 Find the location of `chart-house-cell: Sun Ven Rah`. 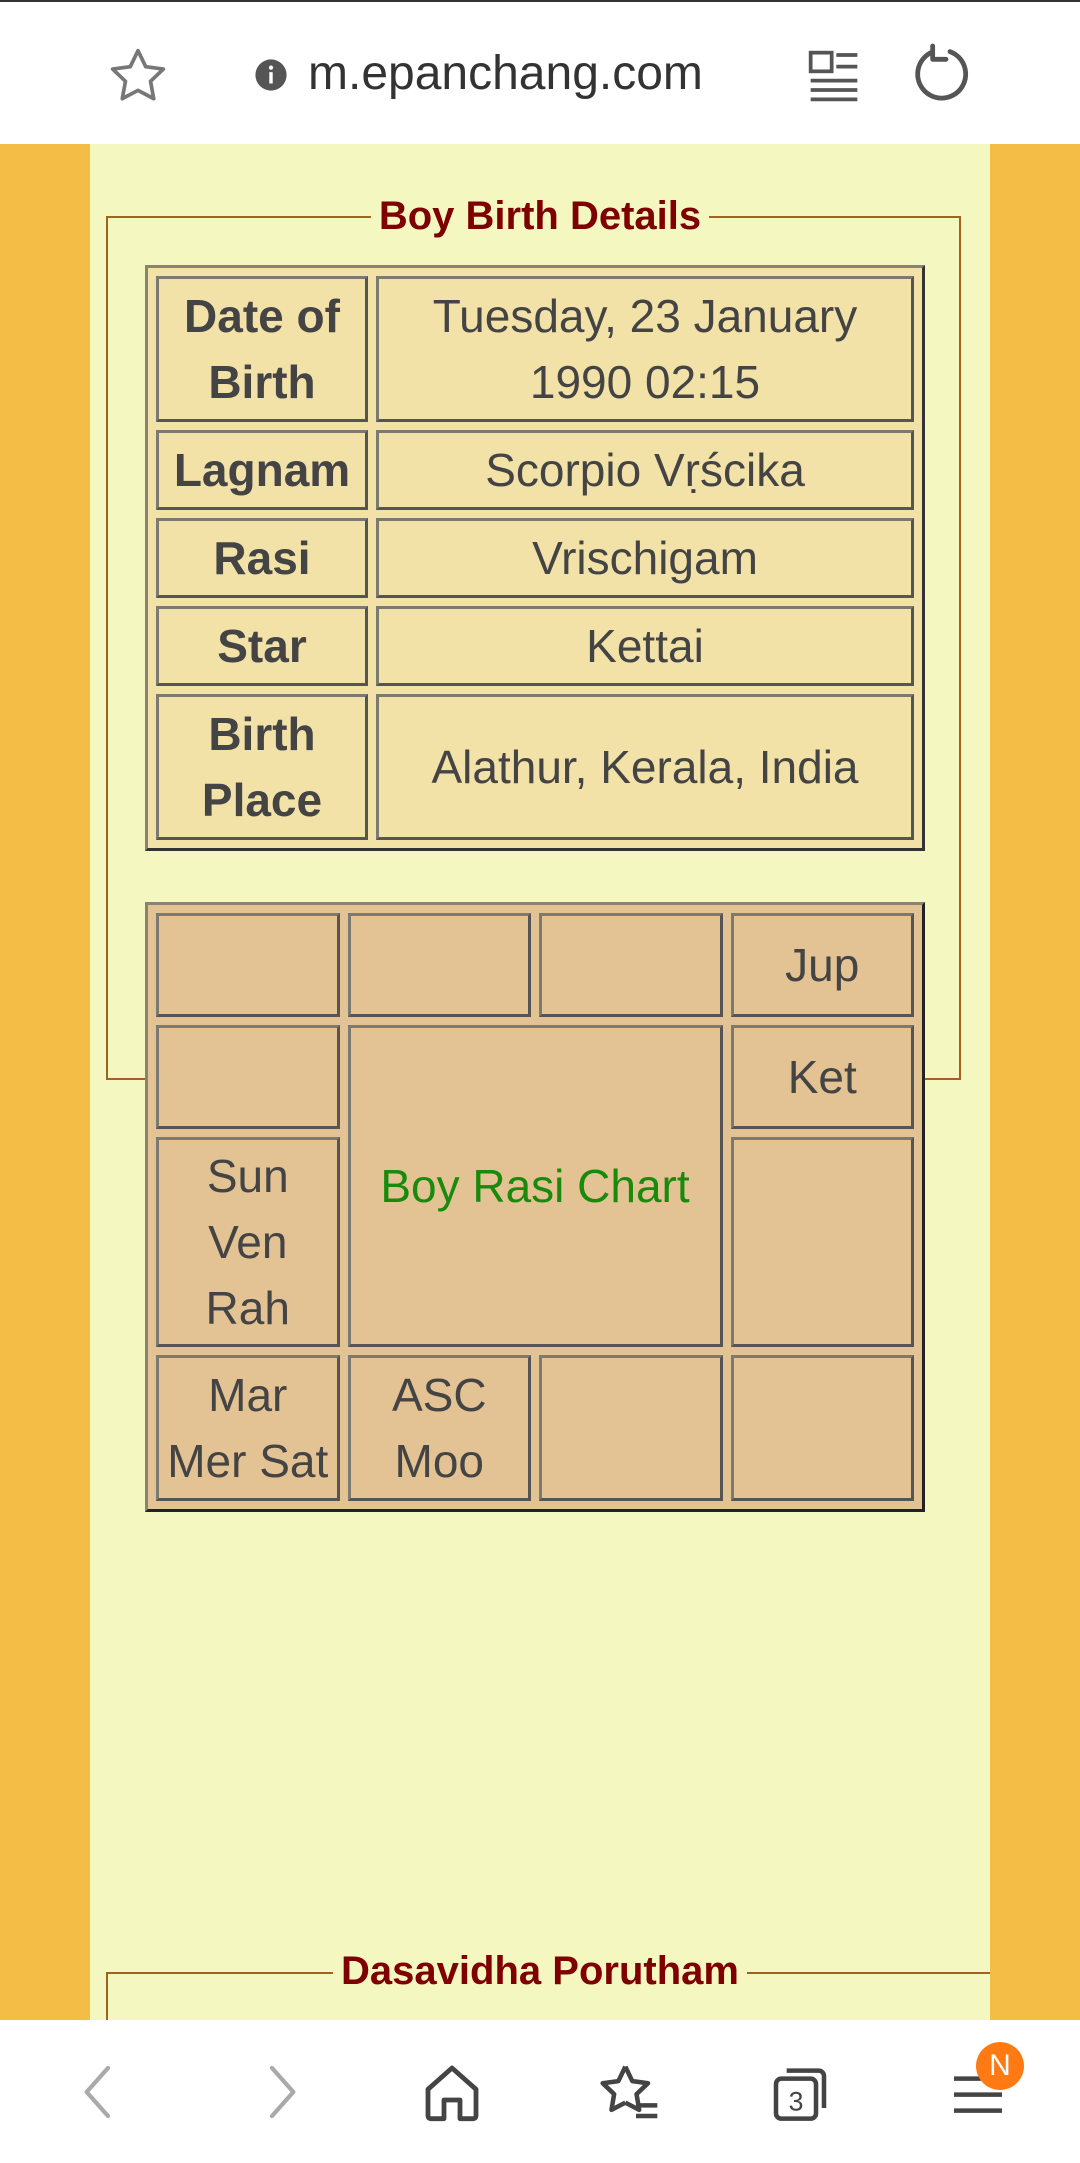

chart-house-cell: Sun Ven Rah is located at coordinates (248, 1242).